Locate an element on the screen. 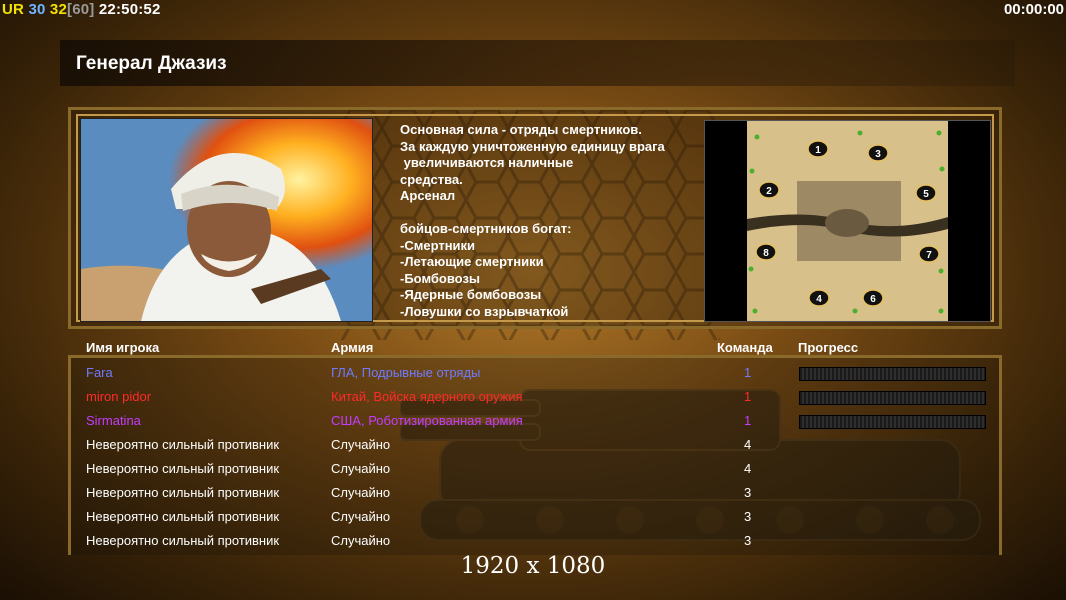  start-position-marker: 5 is located at coordinates (926, 193).